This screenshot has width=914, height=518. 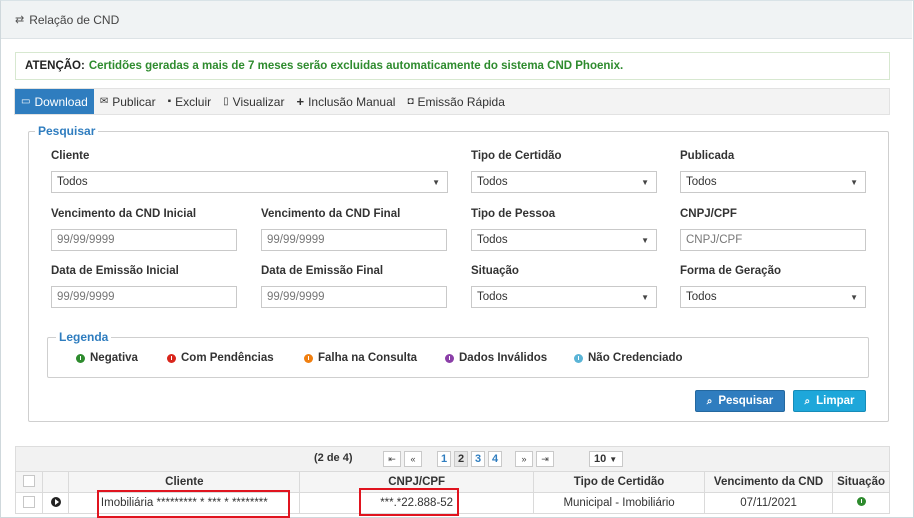 I want to click on eraser-icon: ⌕, so click(x=807, y=401).